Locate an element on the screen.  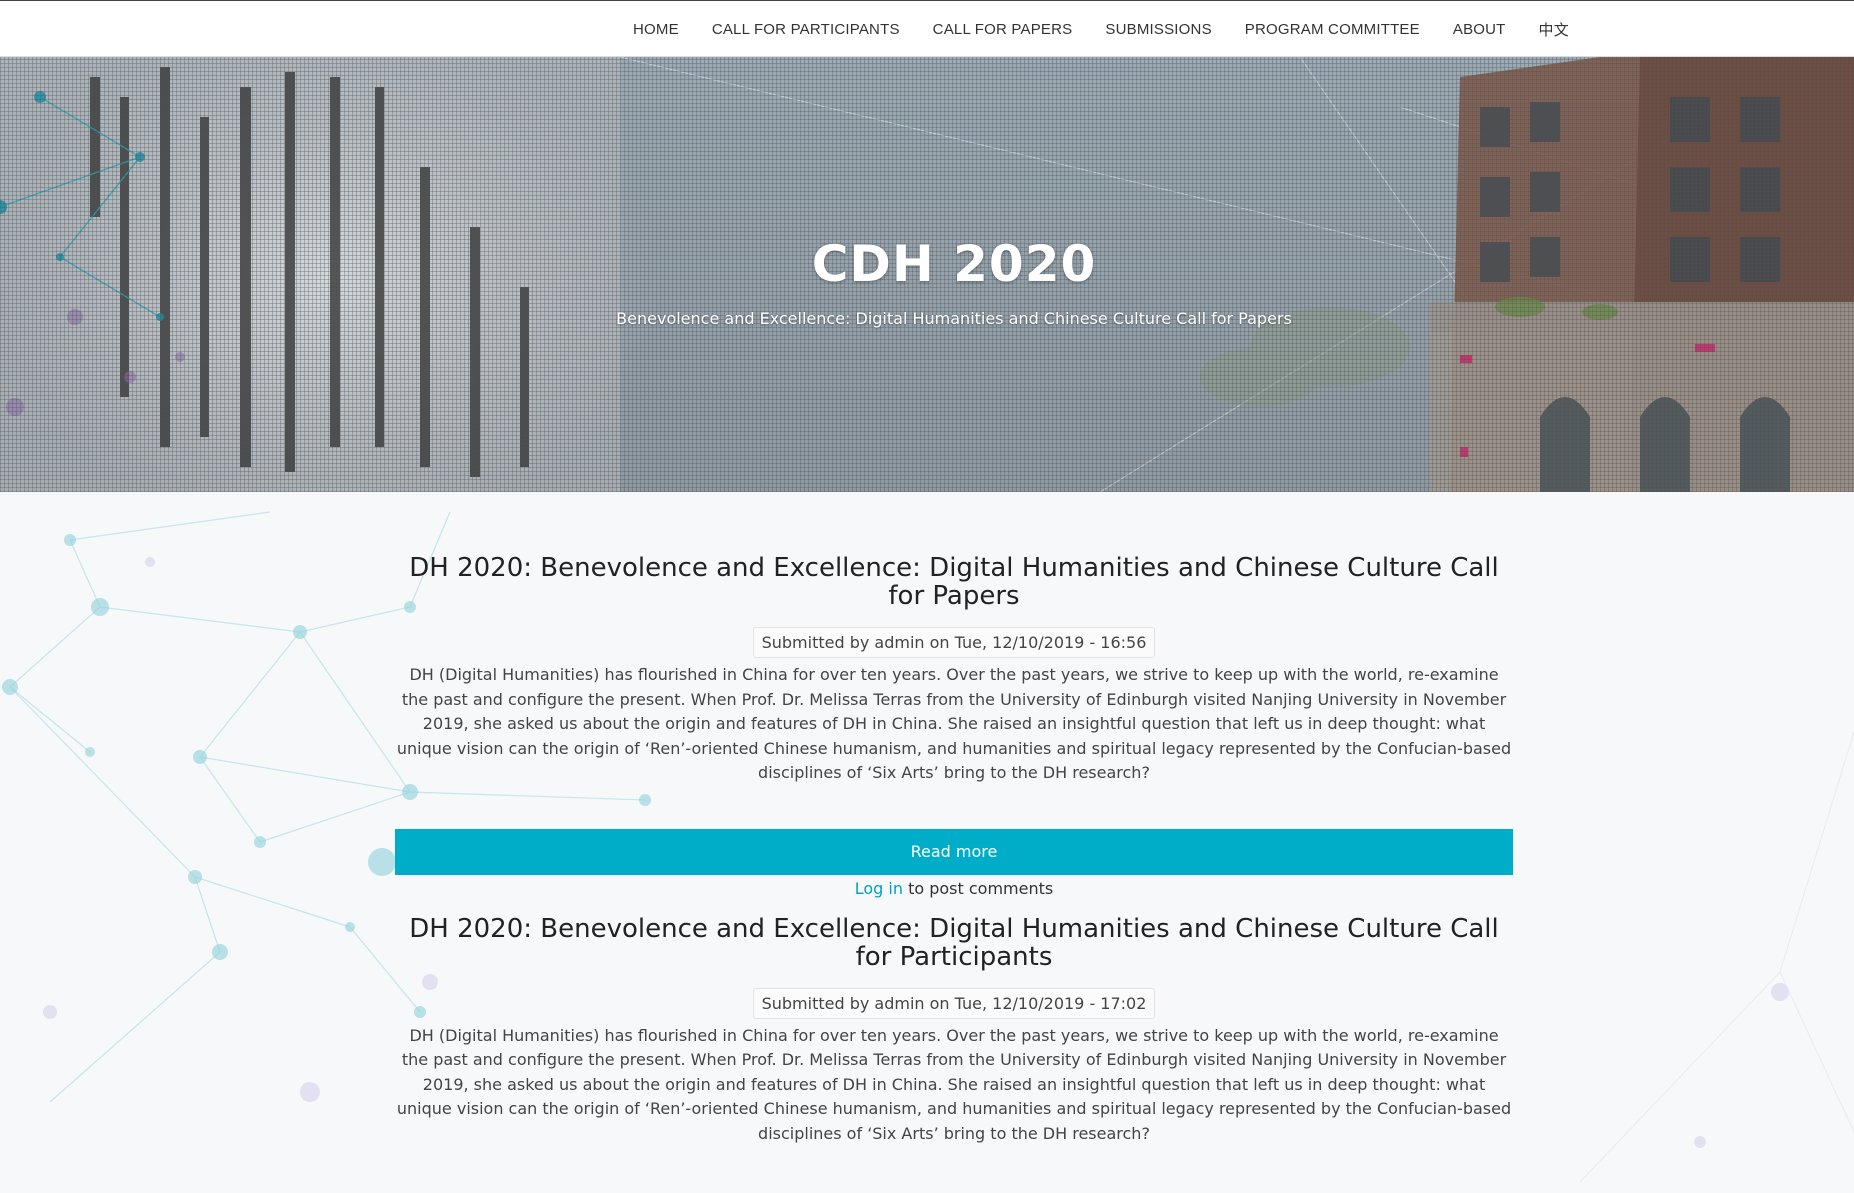
nav-link-chinese-language: 中文 is located at coordinates (1554, 29).